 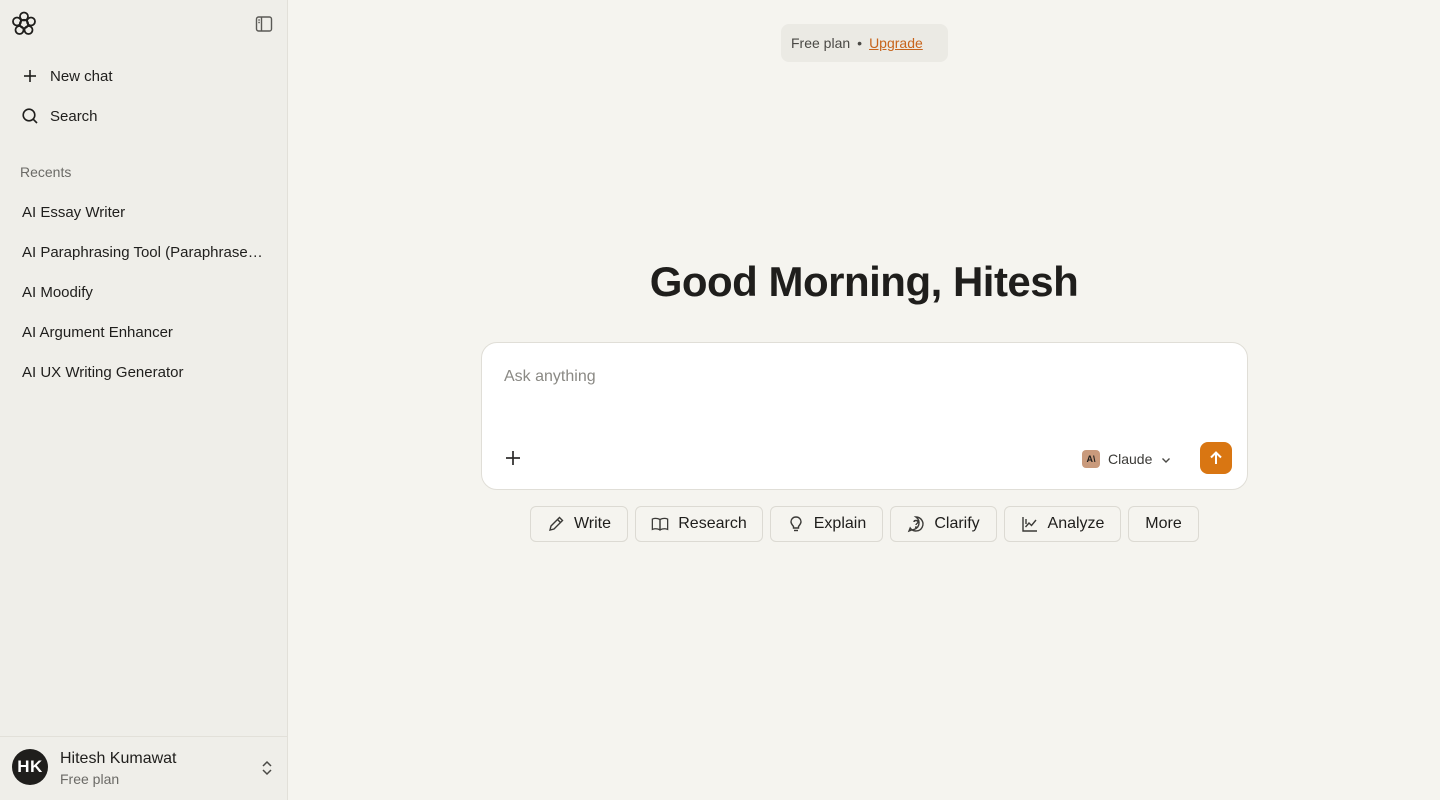 I want to click on question-icon, so click(x=916, y=524).